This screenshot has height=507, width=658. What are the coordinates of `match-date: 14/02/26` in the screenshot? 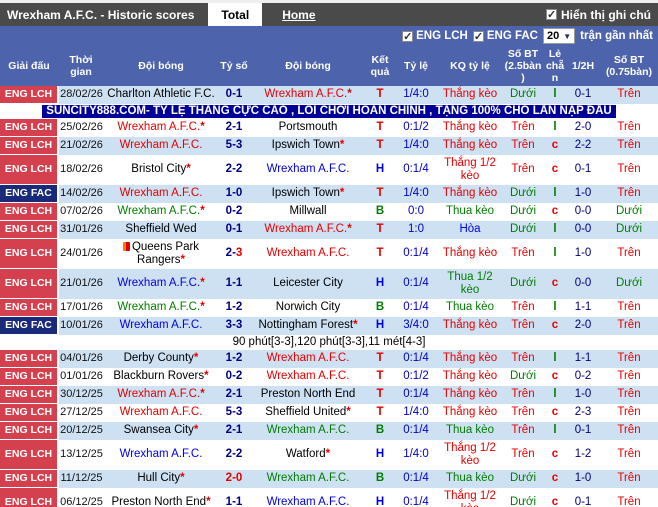 It's located at (81, 193).